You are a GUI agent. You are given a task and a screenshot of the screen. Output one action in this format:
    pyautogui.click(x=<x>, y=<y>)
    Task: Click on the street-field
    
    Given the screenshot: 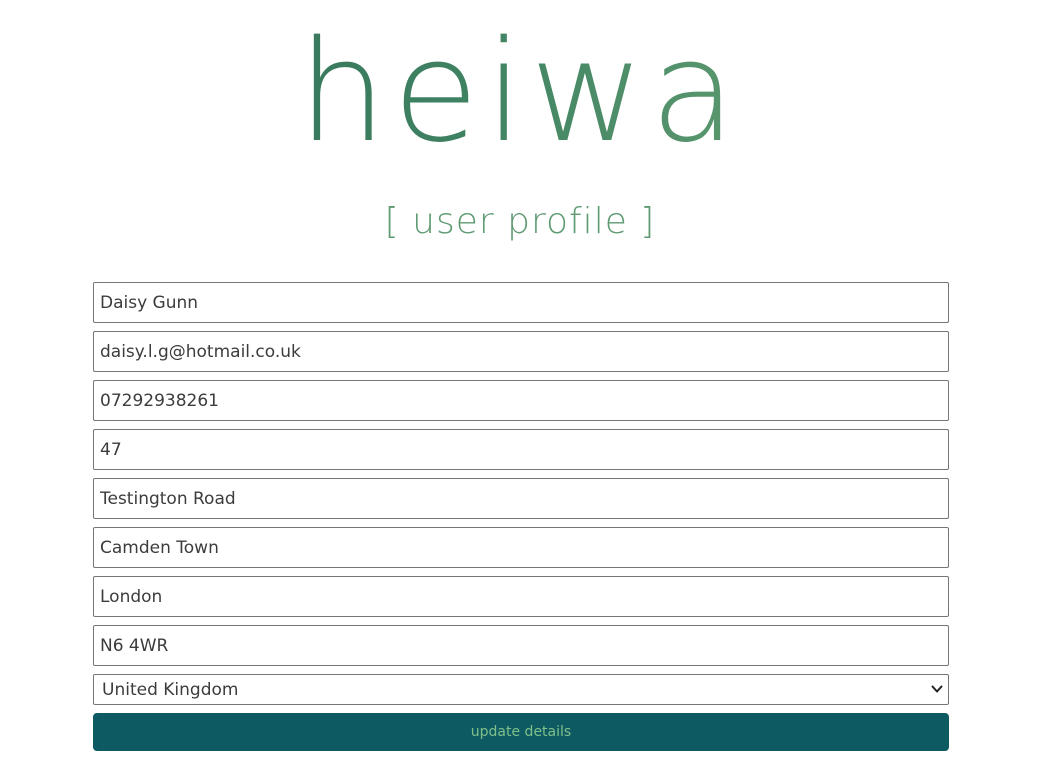 What is the action you would take?
    pyautogui.click(x=521, y=498)
    